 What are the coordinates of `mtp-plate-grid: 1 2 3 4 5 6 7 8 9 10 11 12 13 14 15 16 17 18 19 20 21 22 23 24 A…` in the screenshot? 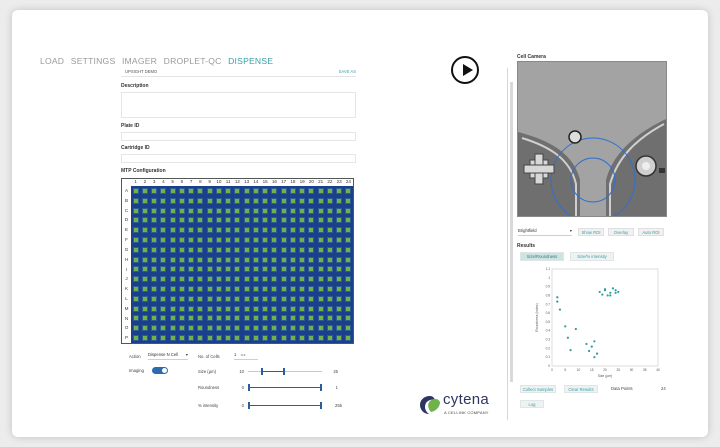 It's located at (237, 261).